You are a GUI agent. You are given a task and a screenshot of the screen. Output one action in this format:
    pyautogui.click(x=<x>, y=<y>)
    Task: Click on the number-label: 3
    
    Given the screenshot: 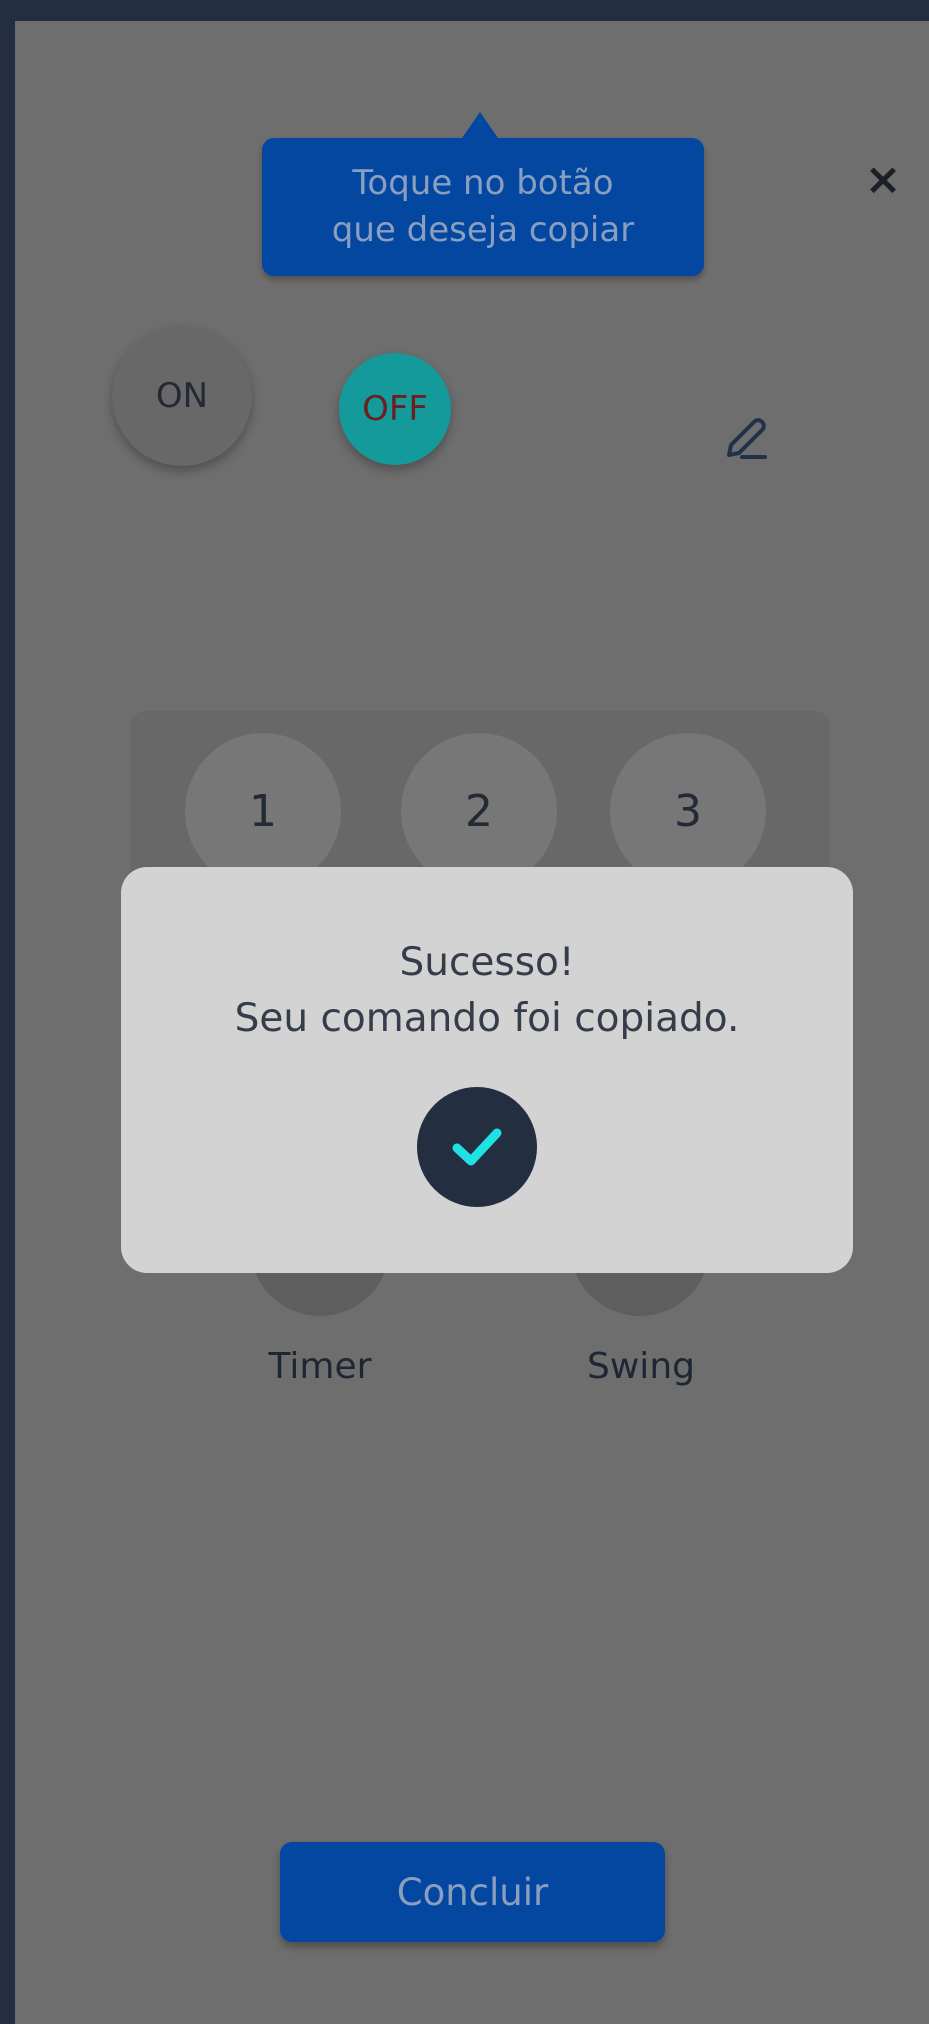 What is the action you would take?
    pyautogui.click(x=688, y=811)
    